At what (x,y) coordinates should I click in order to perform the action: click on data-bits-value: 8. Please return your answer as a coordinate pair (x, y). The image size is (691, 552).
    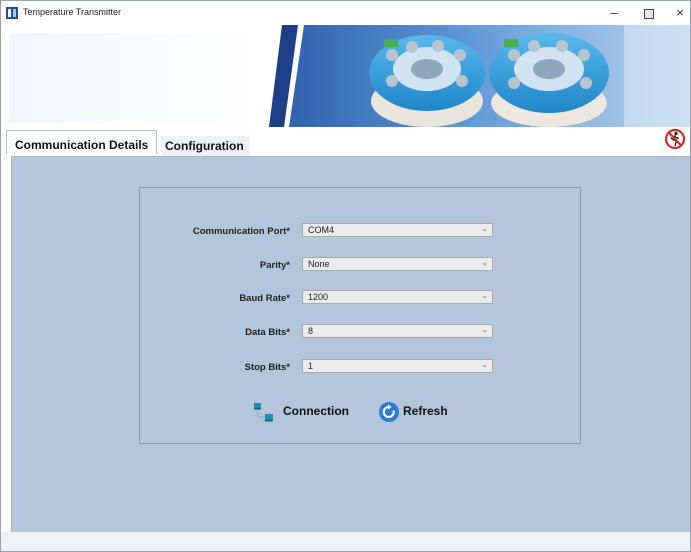
    Looking at the image, I should click on (311, 331).